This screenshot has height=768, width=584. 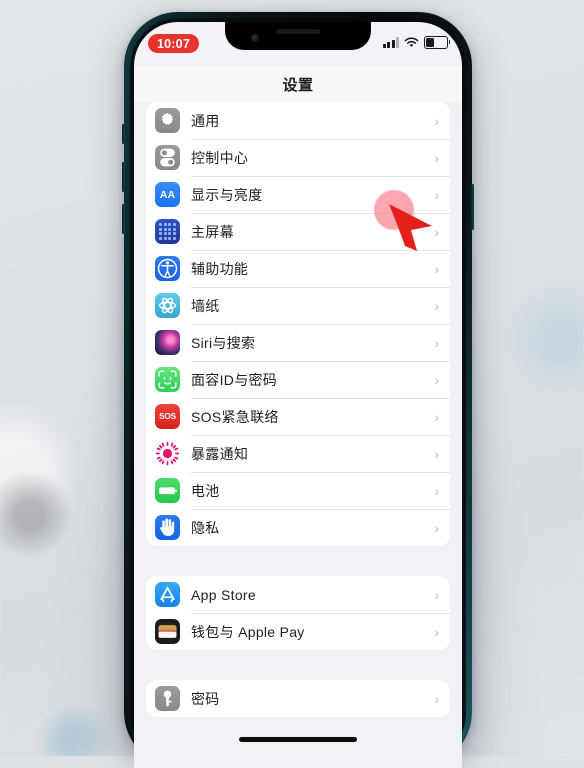 What do you see at coordinates (298, 594) in the screenshot?
I see `list-item-app-store: App Store ›` at bounding box center [298, 594].